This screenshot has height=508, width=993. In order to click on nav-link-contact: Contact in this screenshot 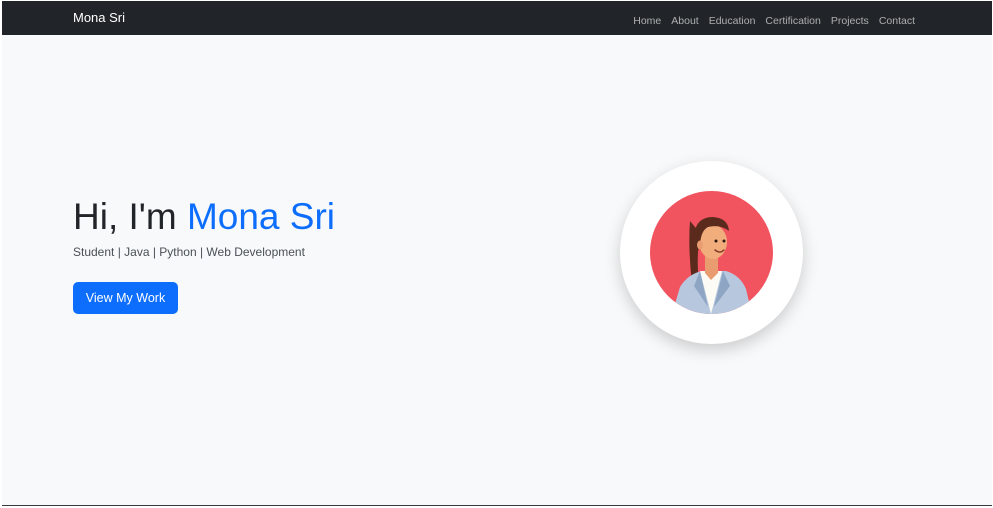, I will do `click(897, 21)`.